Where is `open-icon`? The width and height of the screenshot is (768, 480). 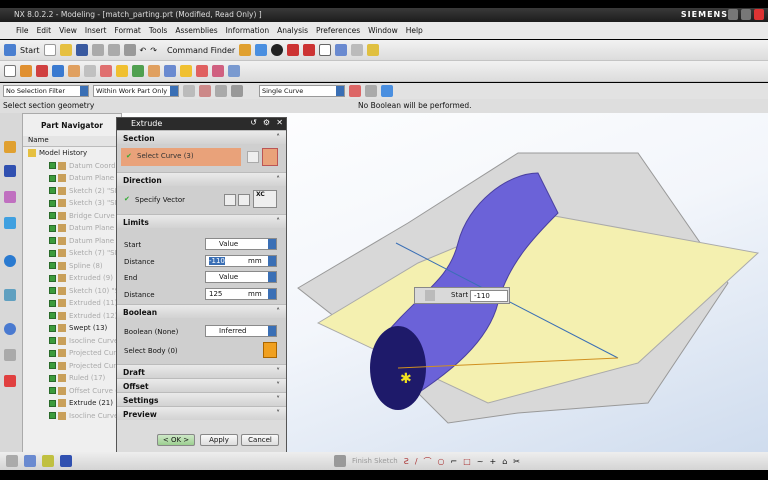
open-icon is located at coordinates (65, 50).